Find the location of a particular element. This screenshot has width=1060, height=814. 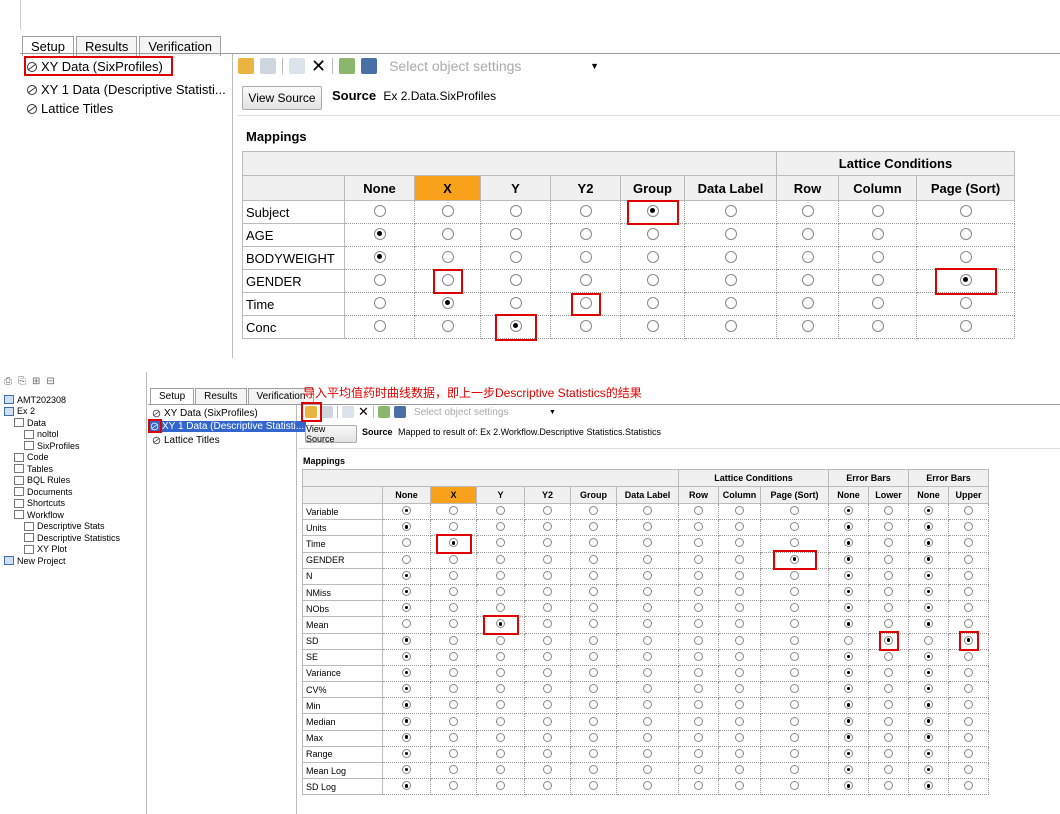

project-tree-item: noltol is located at coordinates (72, 435).